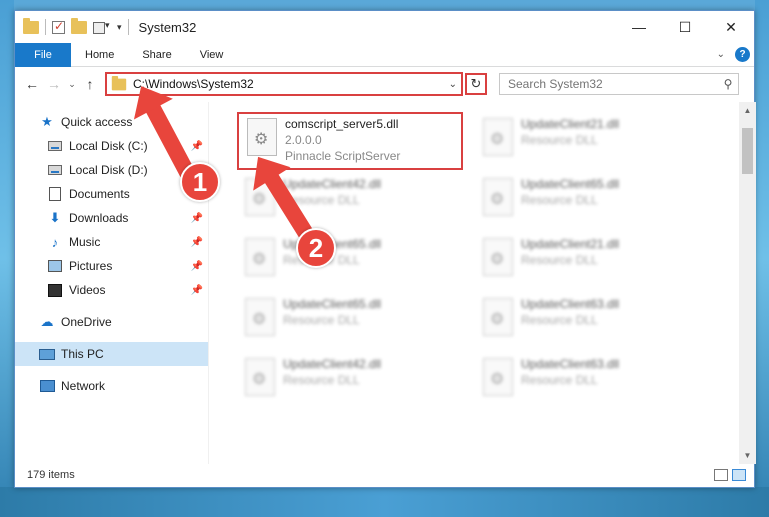 This screenshot has height=517, width=769. What do you see at coordinates (32, 84) in the screenshot?
I see `back-button: ←` at bounding box center [32, 84].